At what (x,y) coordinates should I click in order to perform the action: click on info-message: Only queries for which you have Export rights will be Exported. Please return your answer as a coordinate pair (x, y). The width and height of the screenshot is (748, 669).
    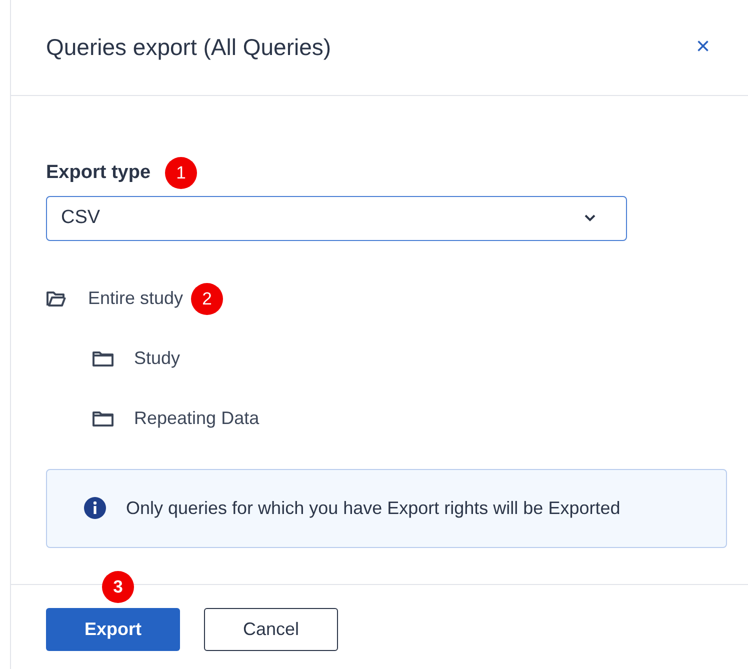
    Looking at the image, I should click on (373, 508).